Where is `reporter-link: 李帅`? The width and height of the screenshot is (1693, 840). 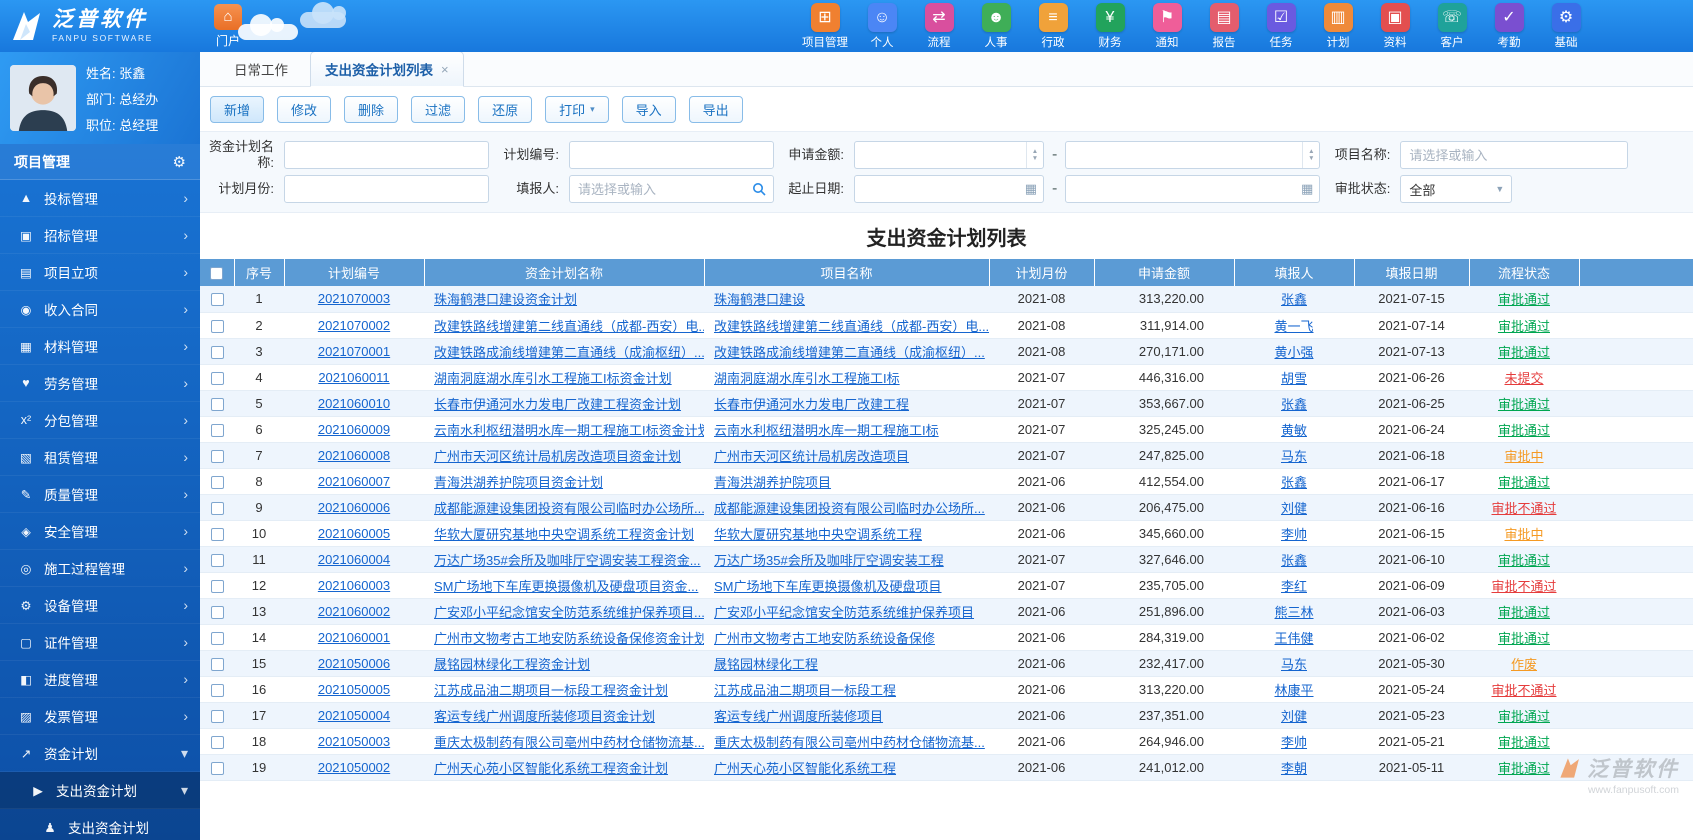 reporter-link: 李帅 is located at coordinates (1294, 533).